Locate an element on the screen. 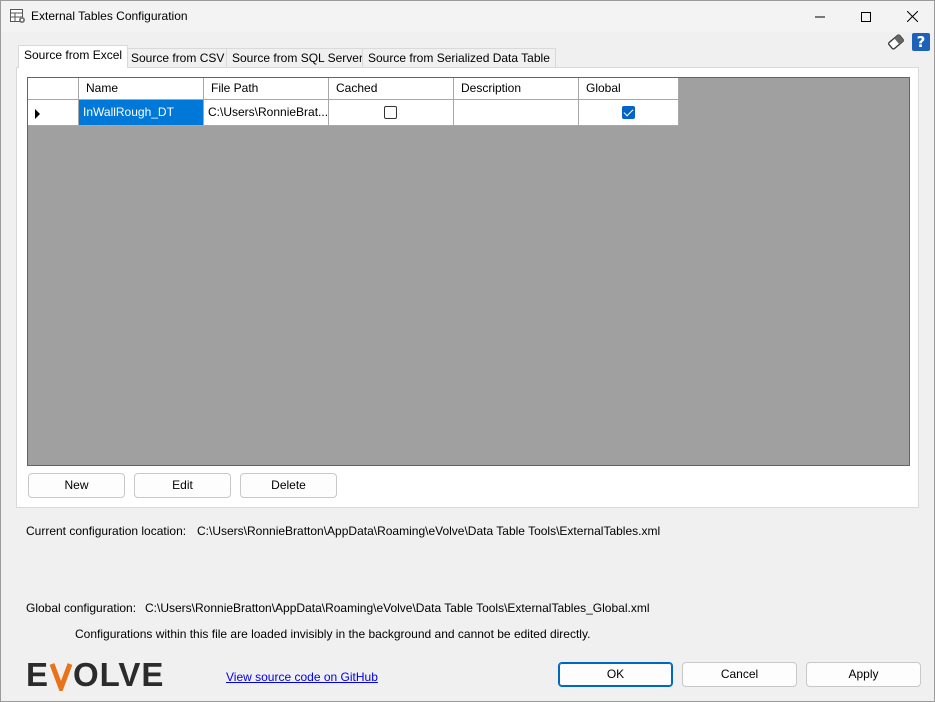 This screenshot has height=702, width=935. svg-text: OLVE is located at coordinates (118, 675).